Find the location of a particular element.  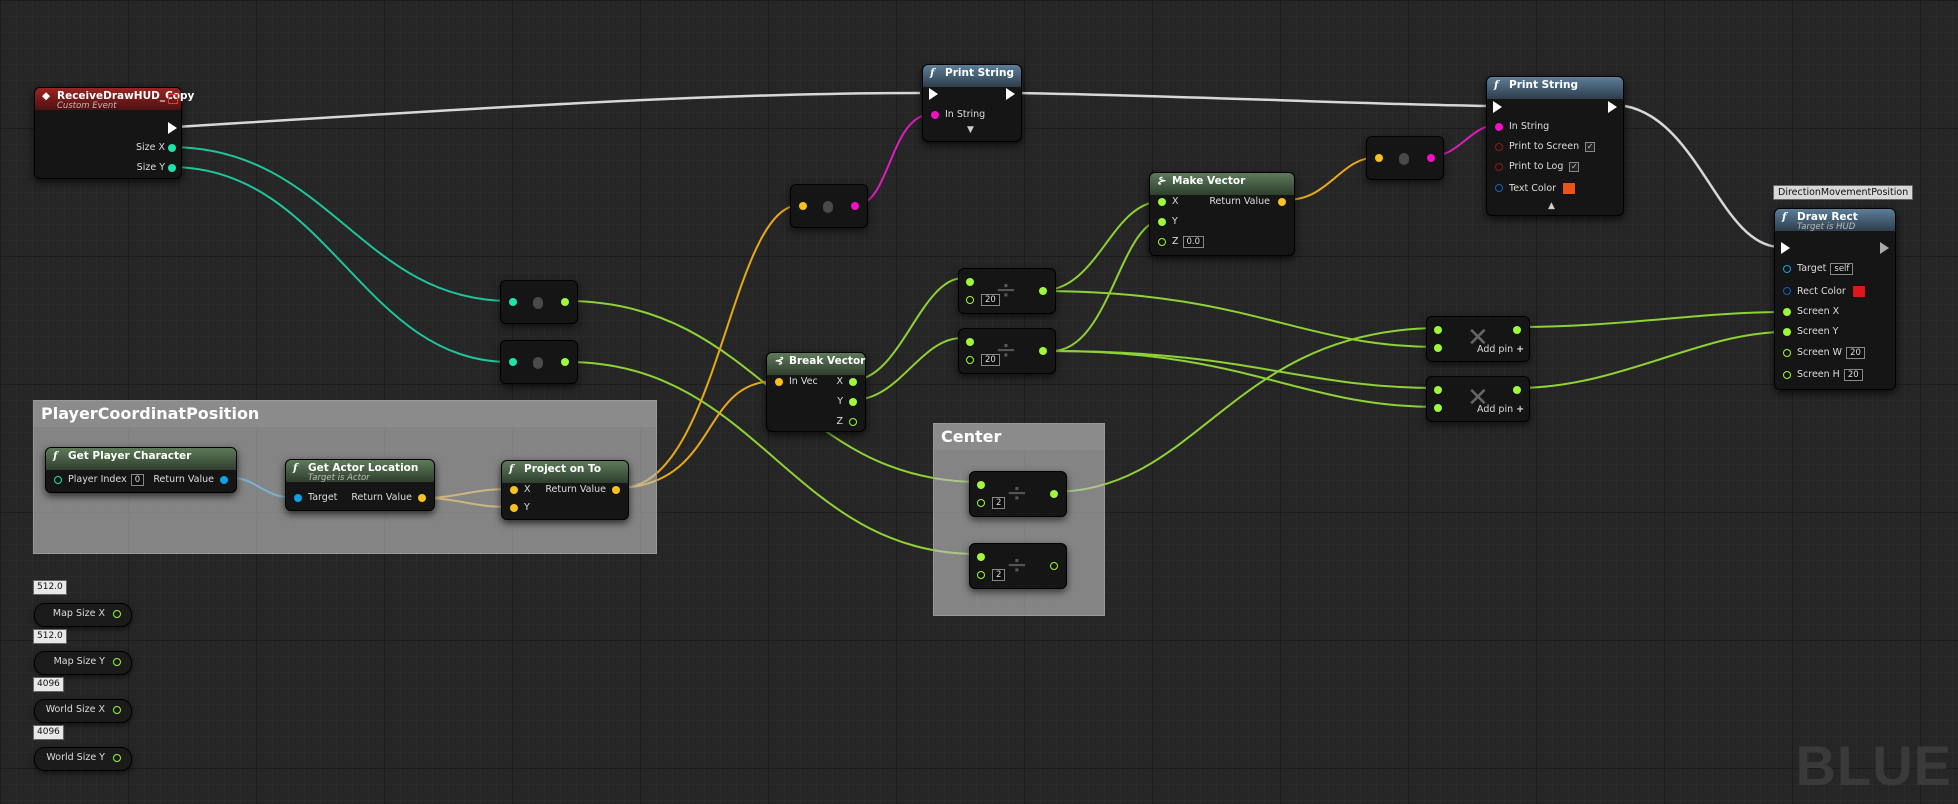

divide-node-2: ÷ 20 is located at coordinates (1007, 351).